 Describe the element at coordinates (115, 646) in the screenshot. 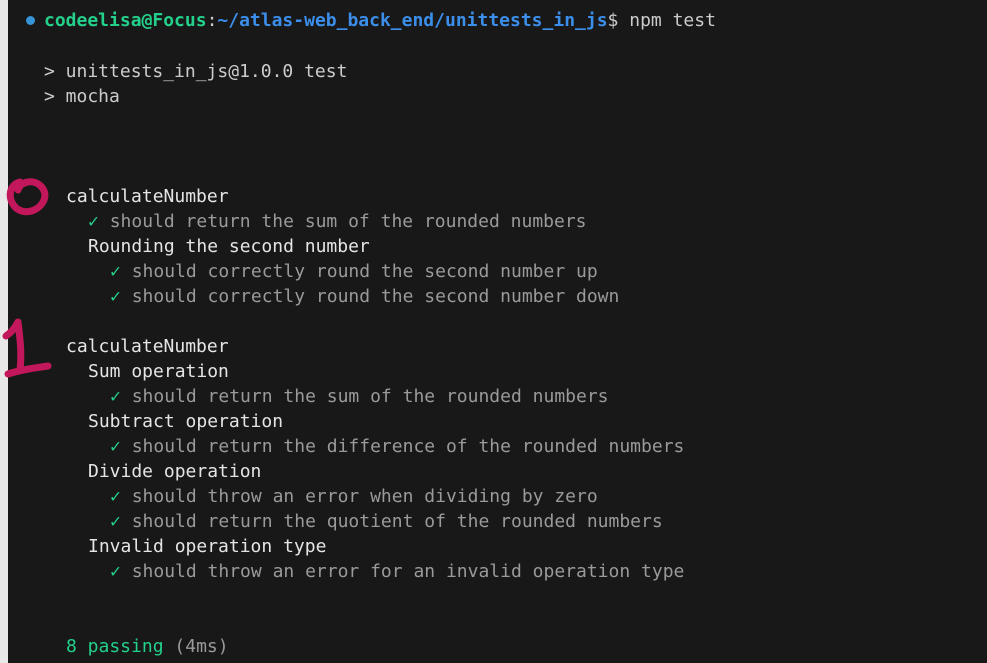

I see `passing-count: 8 passing` at that location.